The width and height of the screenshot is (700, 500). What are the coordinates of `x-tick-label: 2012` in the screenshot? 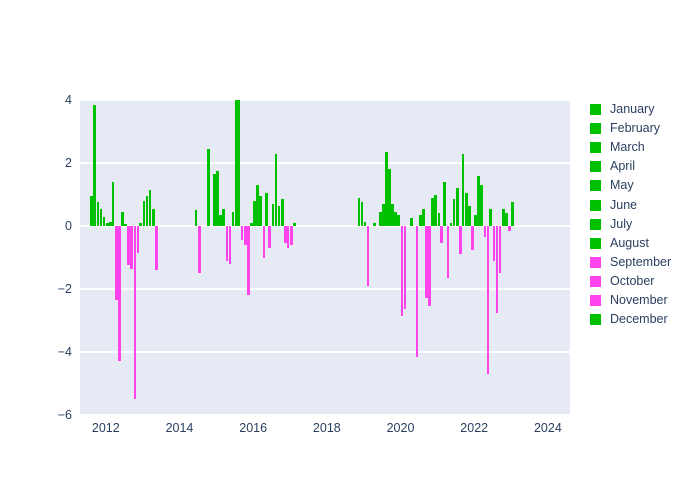 It's located at (105, 428).